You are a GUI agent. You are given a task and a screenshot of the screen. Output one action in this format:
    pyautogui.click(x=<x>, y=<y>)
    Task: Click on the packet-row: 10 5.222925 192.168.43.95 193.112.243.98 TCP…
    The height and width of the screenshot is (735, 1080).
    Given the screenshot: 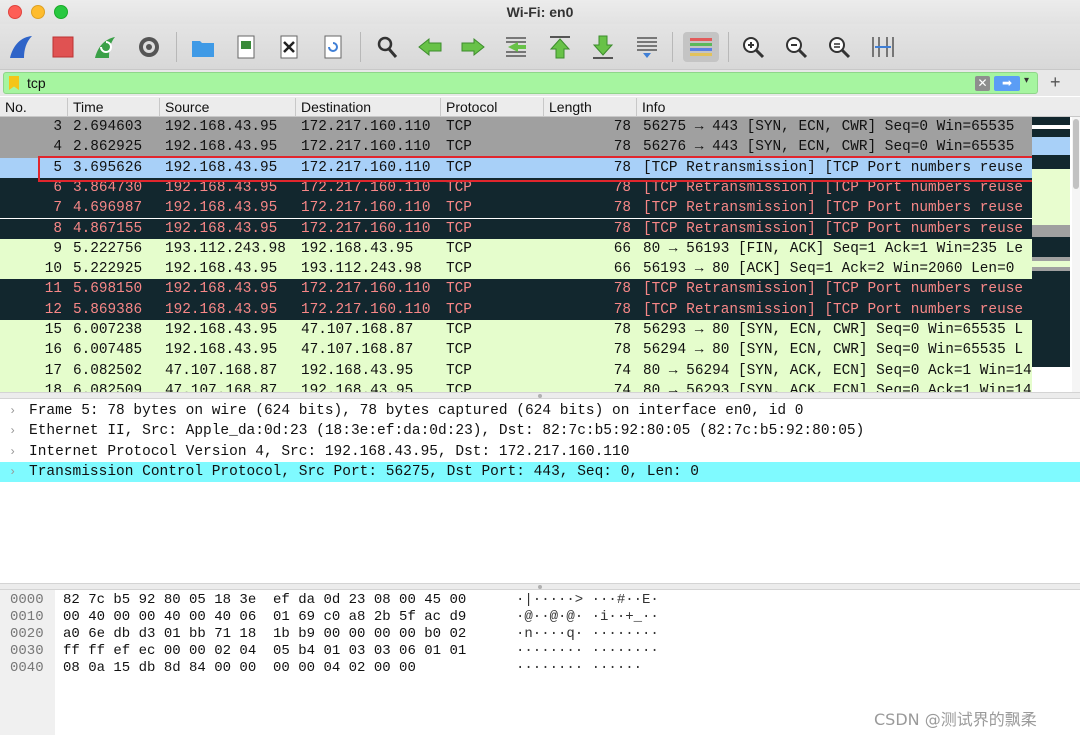 What is the action you would take?
    pyautogui.click(x=516, y=269)
    